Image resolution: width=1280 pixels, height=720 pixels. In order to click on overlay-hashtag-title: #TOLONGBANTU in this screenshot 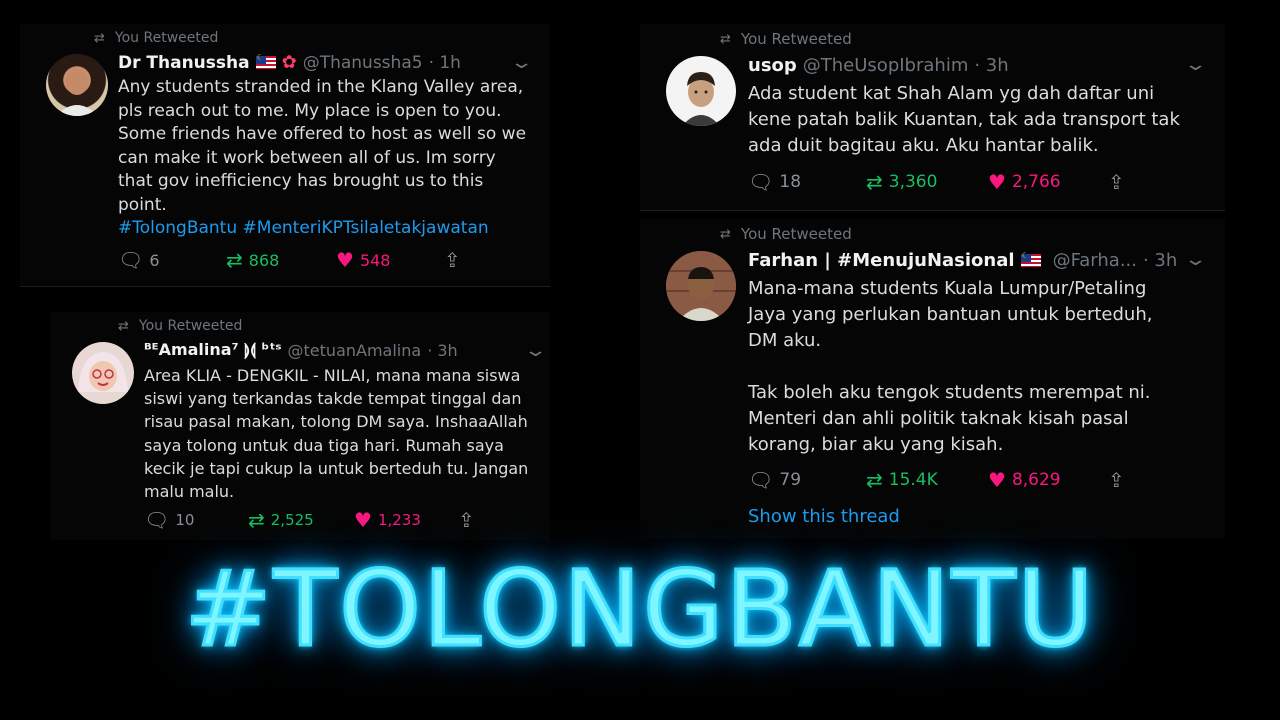, I will do `click(639, 609)`.